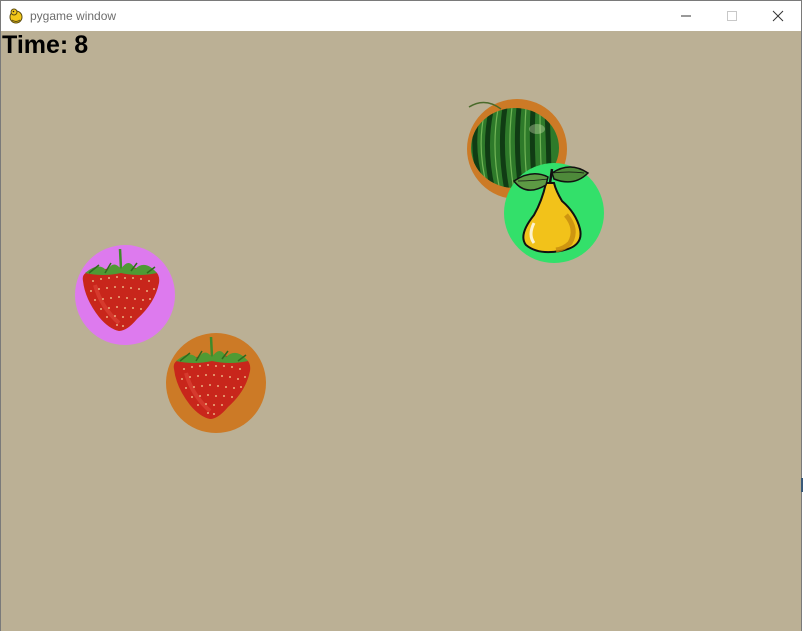  I want to click on close-button, so click(778, 16).